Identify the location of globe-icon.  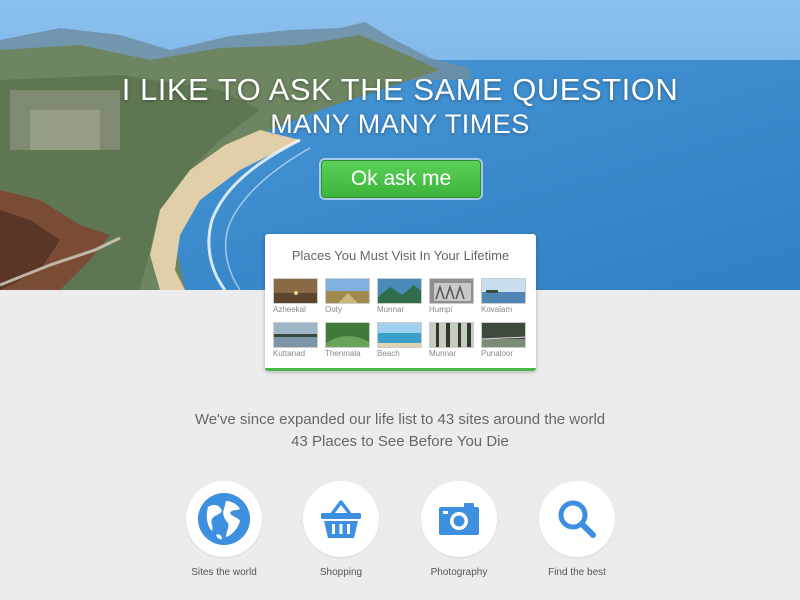
(224, 519).